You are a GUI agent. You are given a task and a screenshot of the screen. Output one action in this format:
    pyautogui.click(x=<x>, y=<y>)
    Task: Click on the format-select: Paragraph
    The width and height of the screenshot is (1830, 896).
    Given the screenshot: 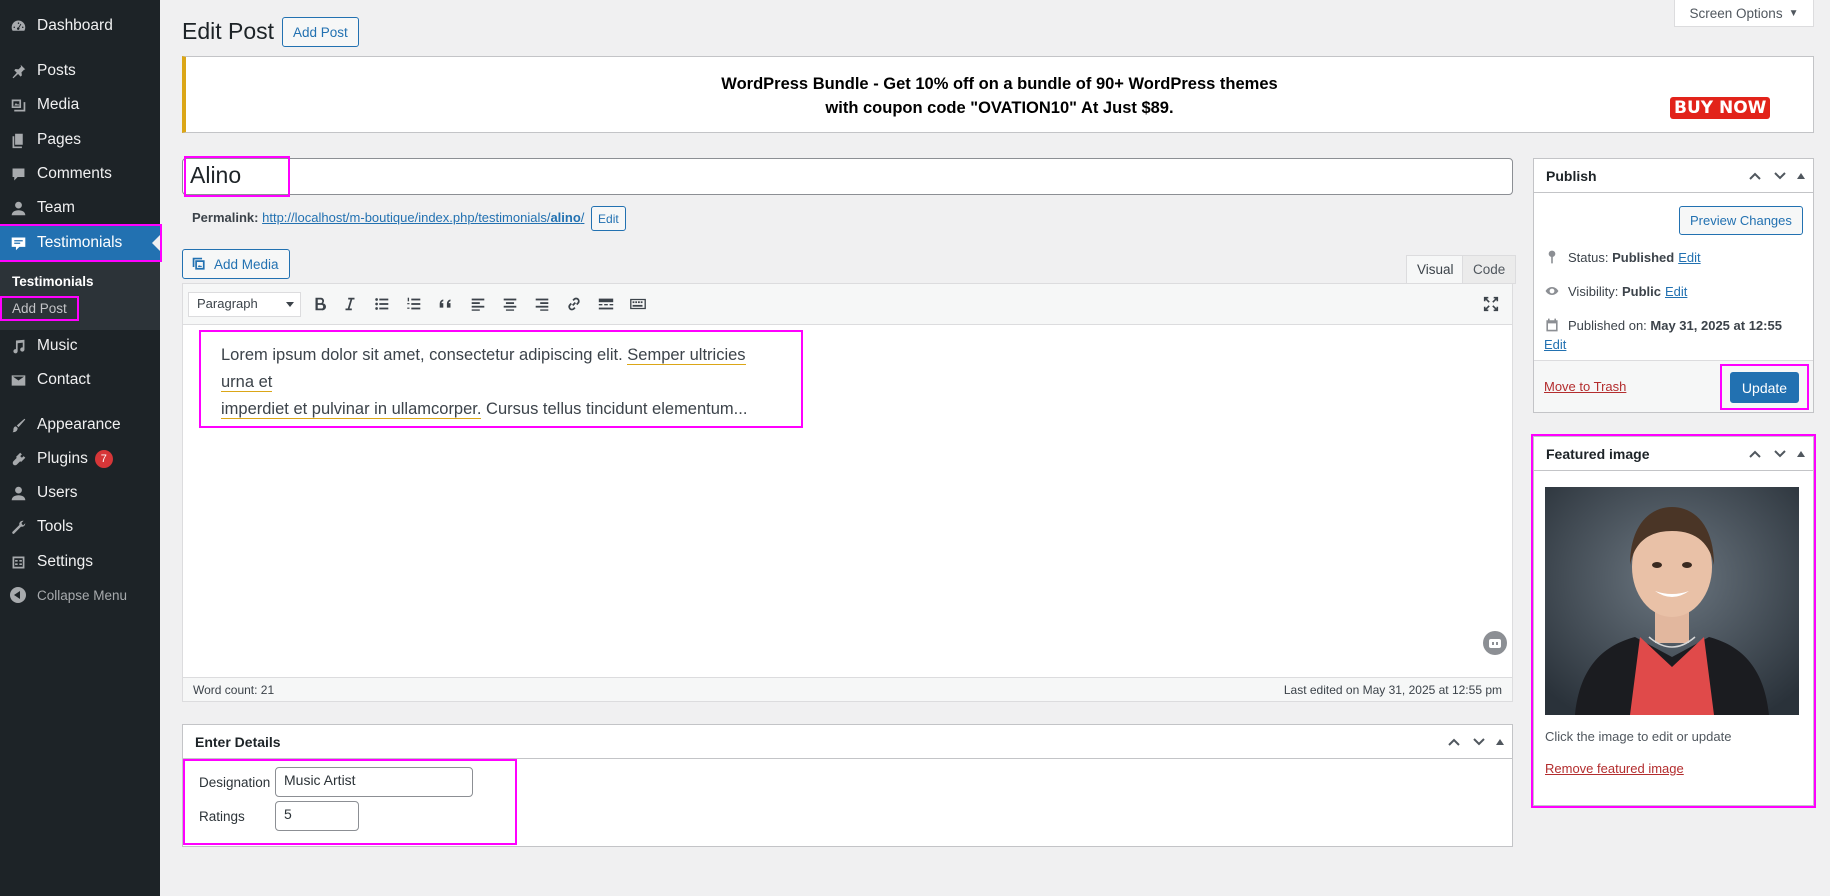 What is the action you would take?
    pyautogui.click(x=244, y=304)
    